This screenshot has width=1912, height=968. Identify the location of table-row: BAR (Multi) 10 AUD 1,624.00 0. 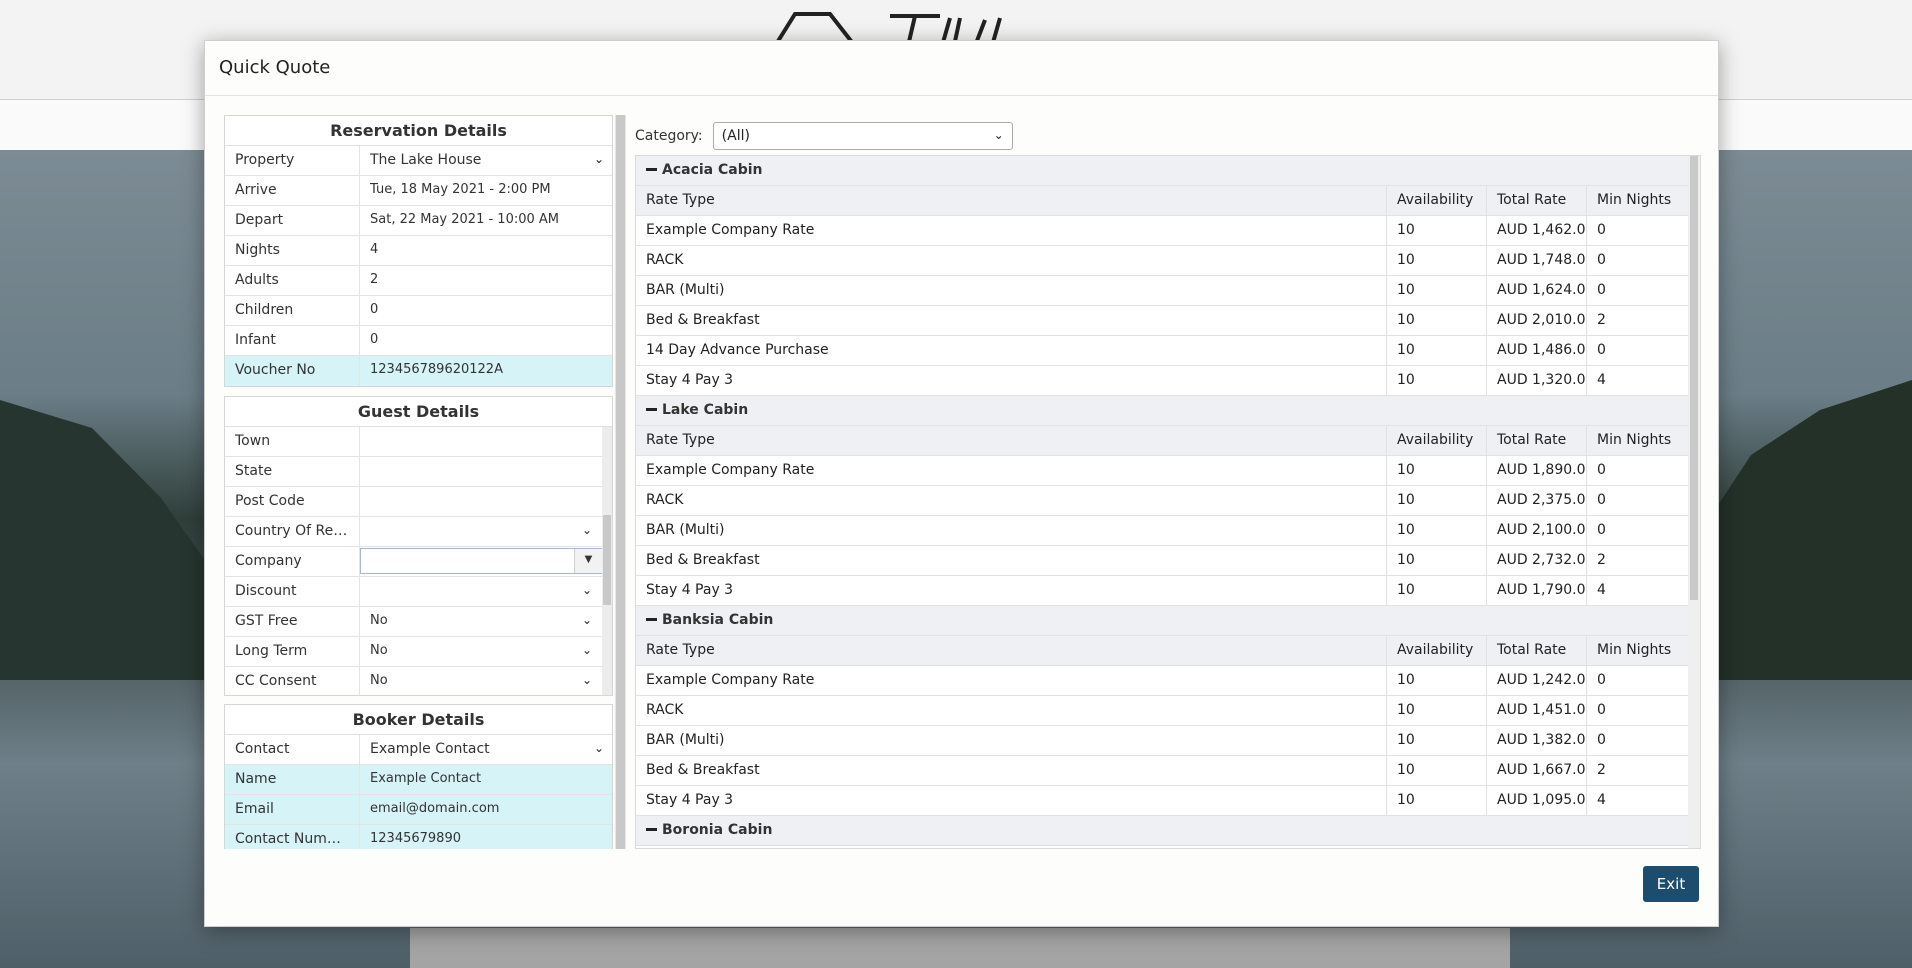
(1162, 291).